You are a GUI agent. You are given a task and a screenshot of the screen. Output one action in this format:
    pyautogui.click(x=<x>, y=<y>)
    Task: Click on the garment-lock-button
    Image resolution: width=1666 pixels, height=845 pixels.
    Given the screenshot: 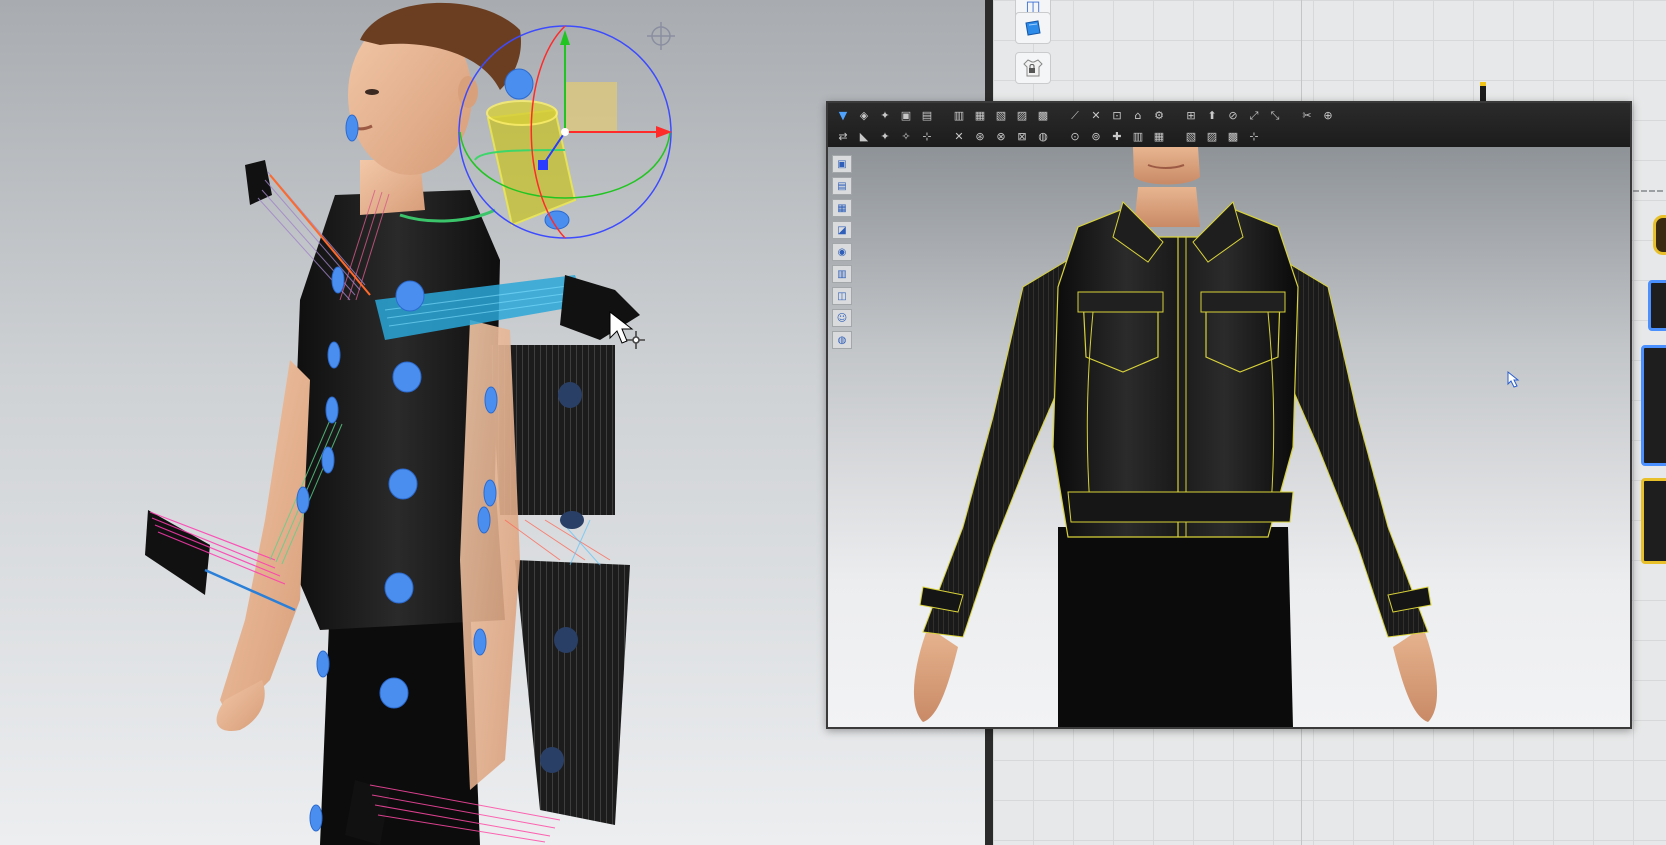 What is the action you would take?
    pyautogui.click(x=1033, y=68)
    